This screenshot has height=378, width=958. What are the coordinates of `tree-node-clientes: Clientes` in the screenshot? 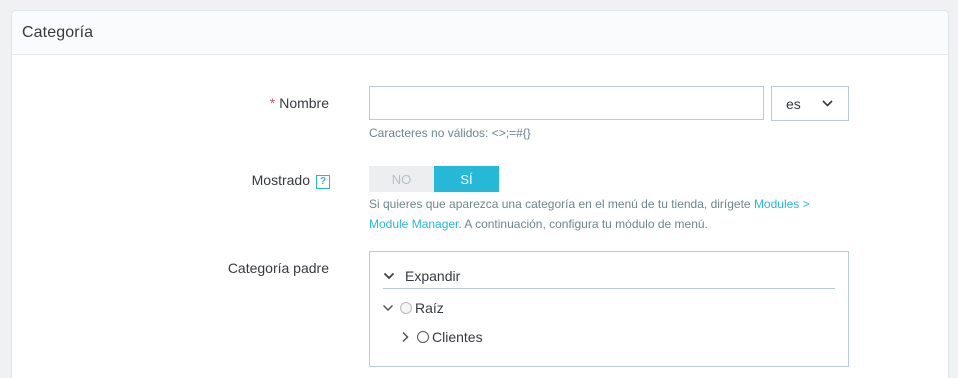 It's located at (441, 337).